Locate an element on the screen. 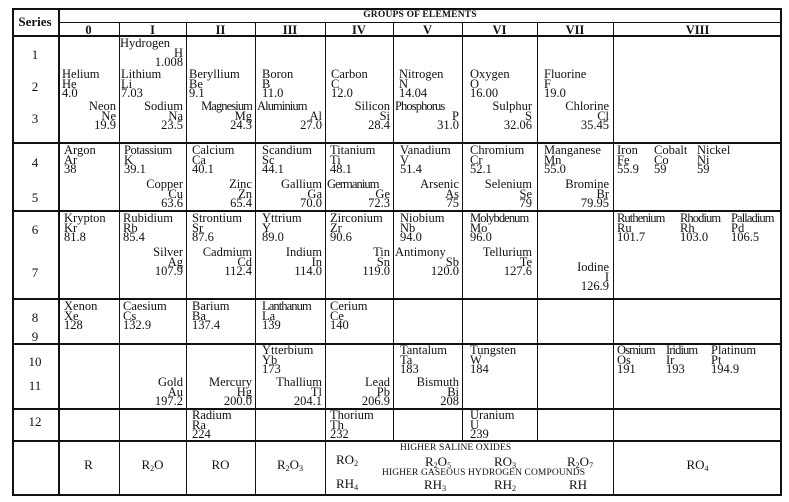 The width and height of the screenshot is (789, 502). element-weight: 106.5 is located at coordinates (745, 237).